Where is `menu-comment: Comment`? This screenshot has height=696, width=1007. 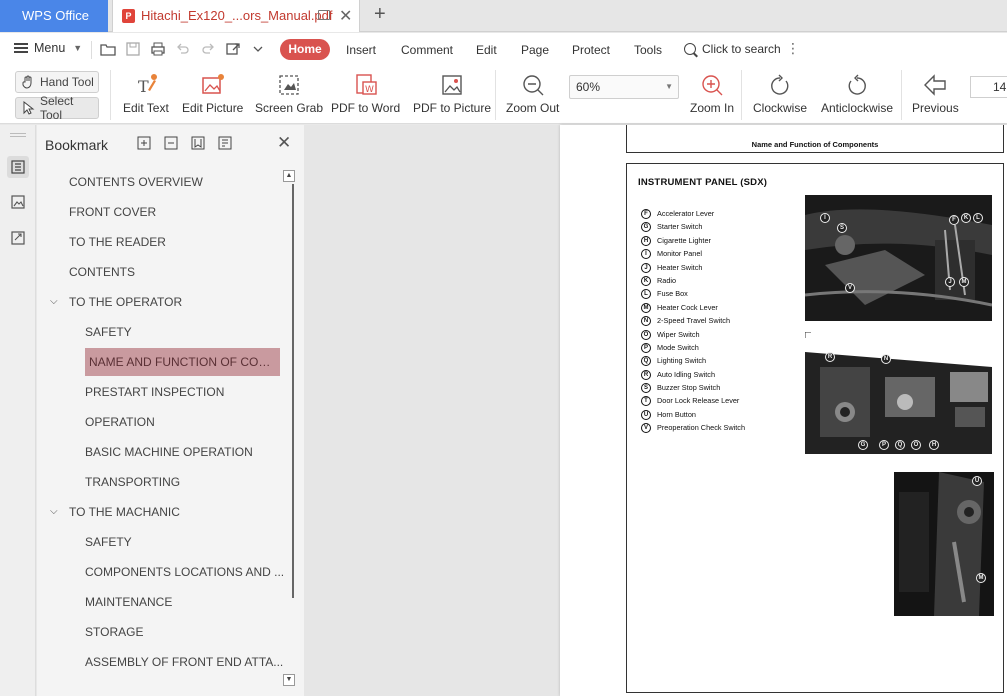 menu-comment: Comment is located at coordinates (427, 50).